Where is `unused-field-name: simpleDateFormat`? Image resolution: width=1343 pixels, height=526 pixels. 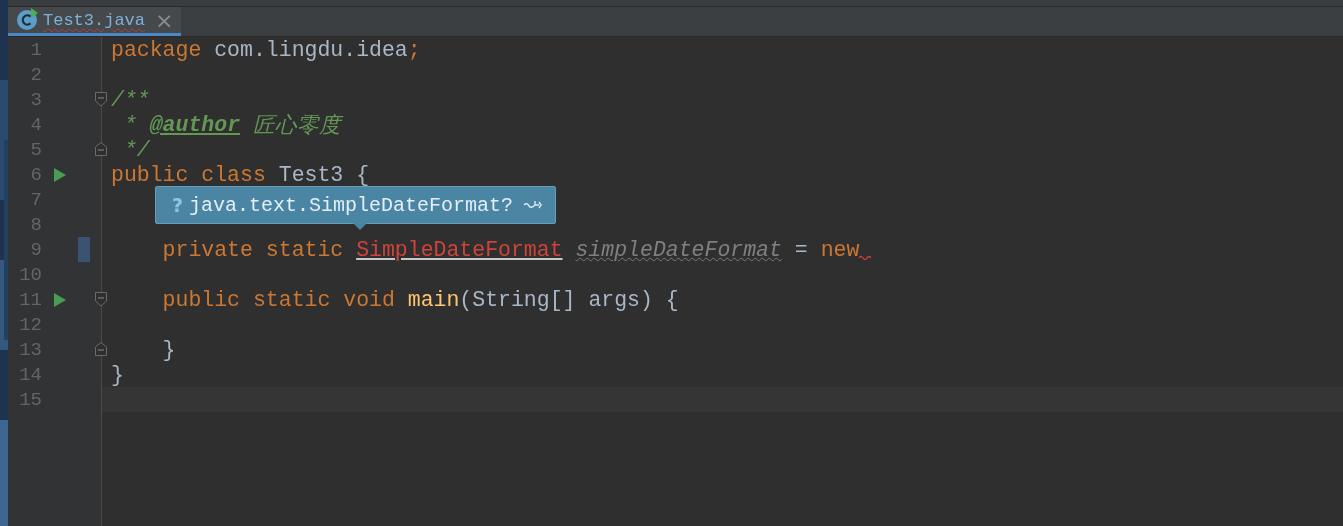 unused-field-name: simpleDateFormat is located at coordinates (678, 249).